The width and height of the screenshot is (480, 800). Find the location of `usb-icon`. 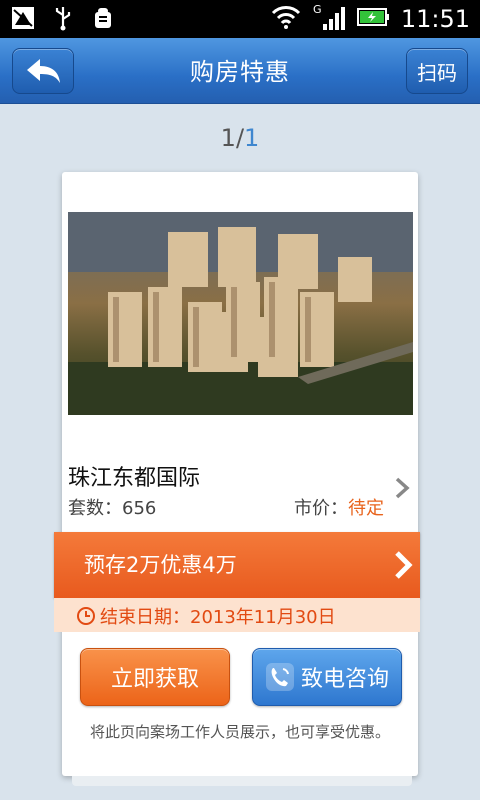

usb-icon is located at coordinates (63, 18).